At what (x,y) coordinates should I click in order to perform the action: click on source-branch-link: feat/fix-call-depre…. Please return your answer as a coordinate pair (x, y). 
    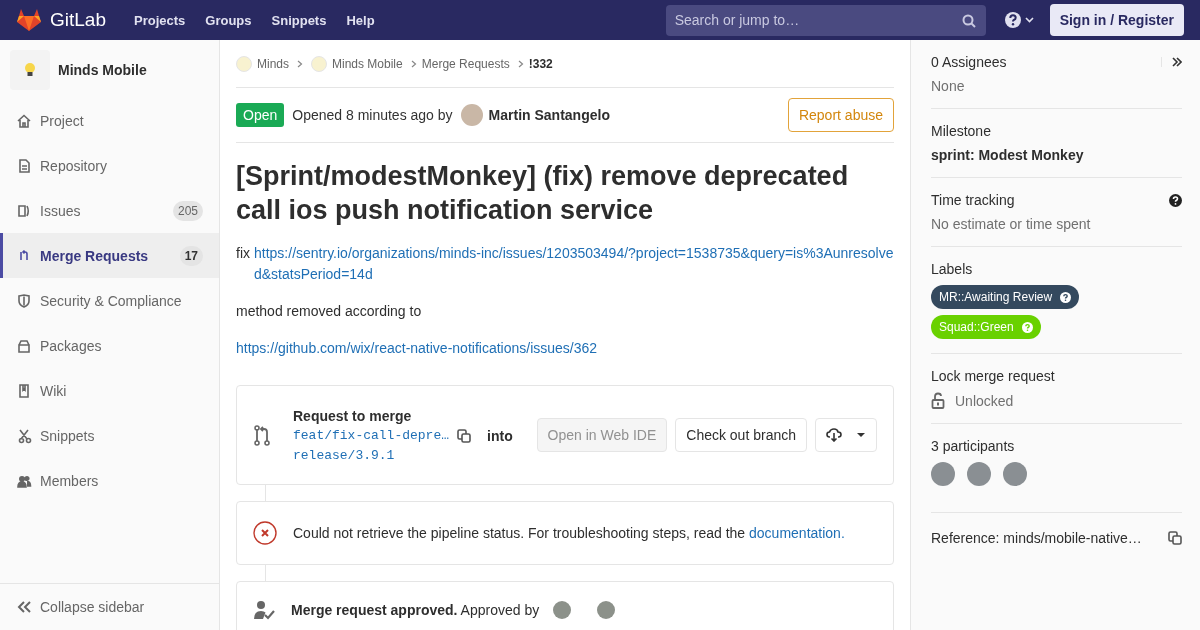
    Looking at the image, I should click on (371, 435).